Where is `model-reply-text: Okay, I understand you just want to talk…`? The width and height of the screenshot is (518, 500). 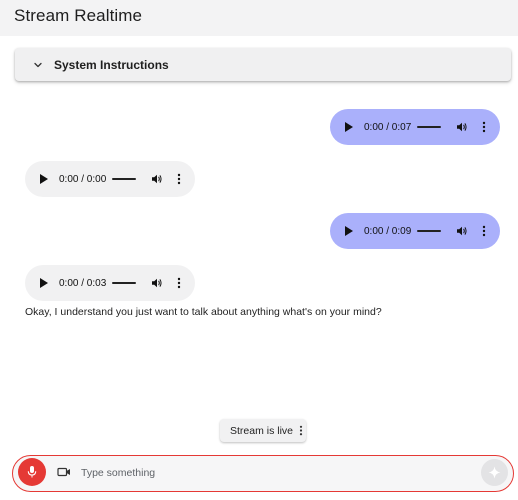 model-reply-text: Okay, I understand you just want to talk… is located at coordinates (203, 312).